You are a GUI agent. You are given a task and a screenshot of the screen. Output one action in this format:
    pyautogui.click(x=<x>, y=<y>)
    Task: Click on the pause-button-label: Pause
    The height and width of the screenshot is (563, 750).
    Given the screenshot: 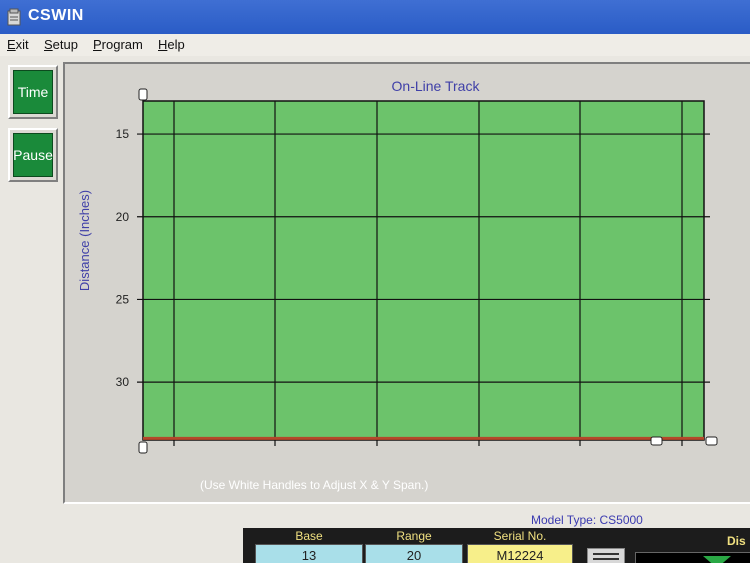 What is the action you would take?
    pyautogui.click(x=33, y=155)
    